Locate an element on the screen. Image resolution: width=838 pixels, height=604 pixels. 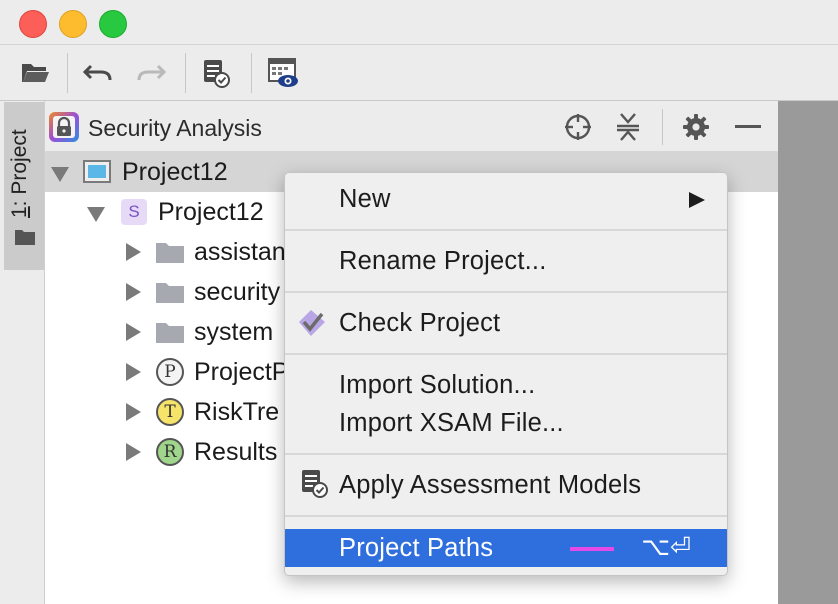
locate-button is located at coordinates (578, 127).